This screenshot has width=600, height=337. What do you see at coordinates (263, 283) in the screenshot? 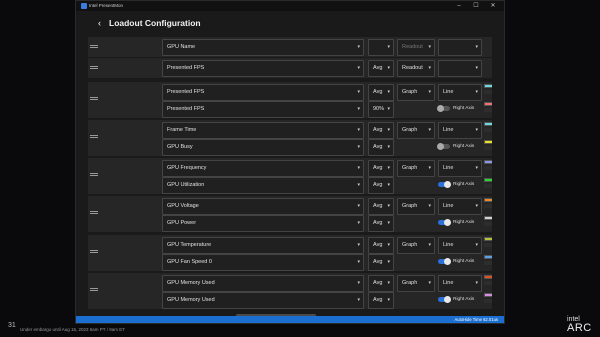
I see `metric-select: GPU Memory Used ▾` at bounding box center [263, 283].